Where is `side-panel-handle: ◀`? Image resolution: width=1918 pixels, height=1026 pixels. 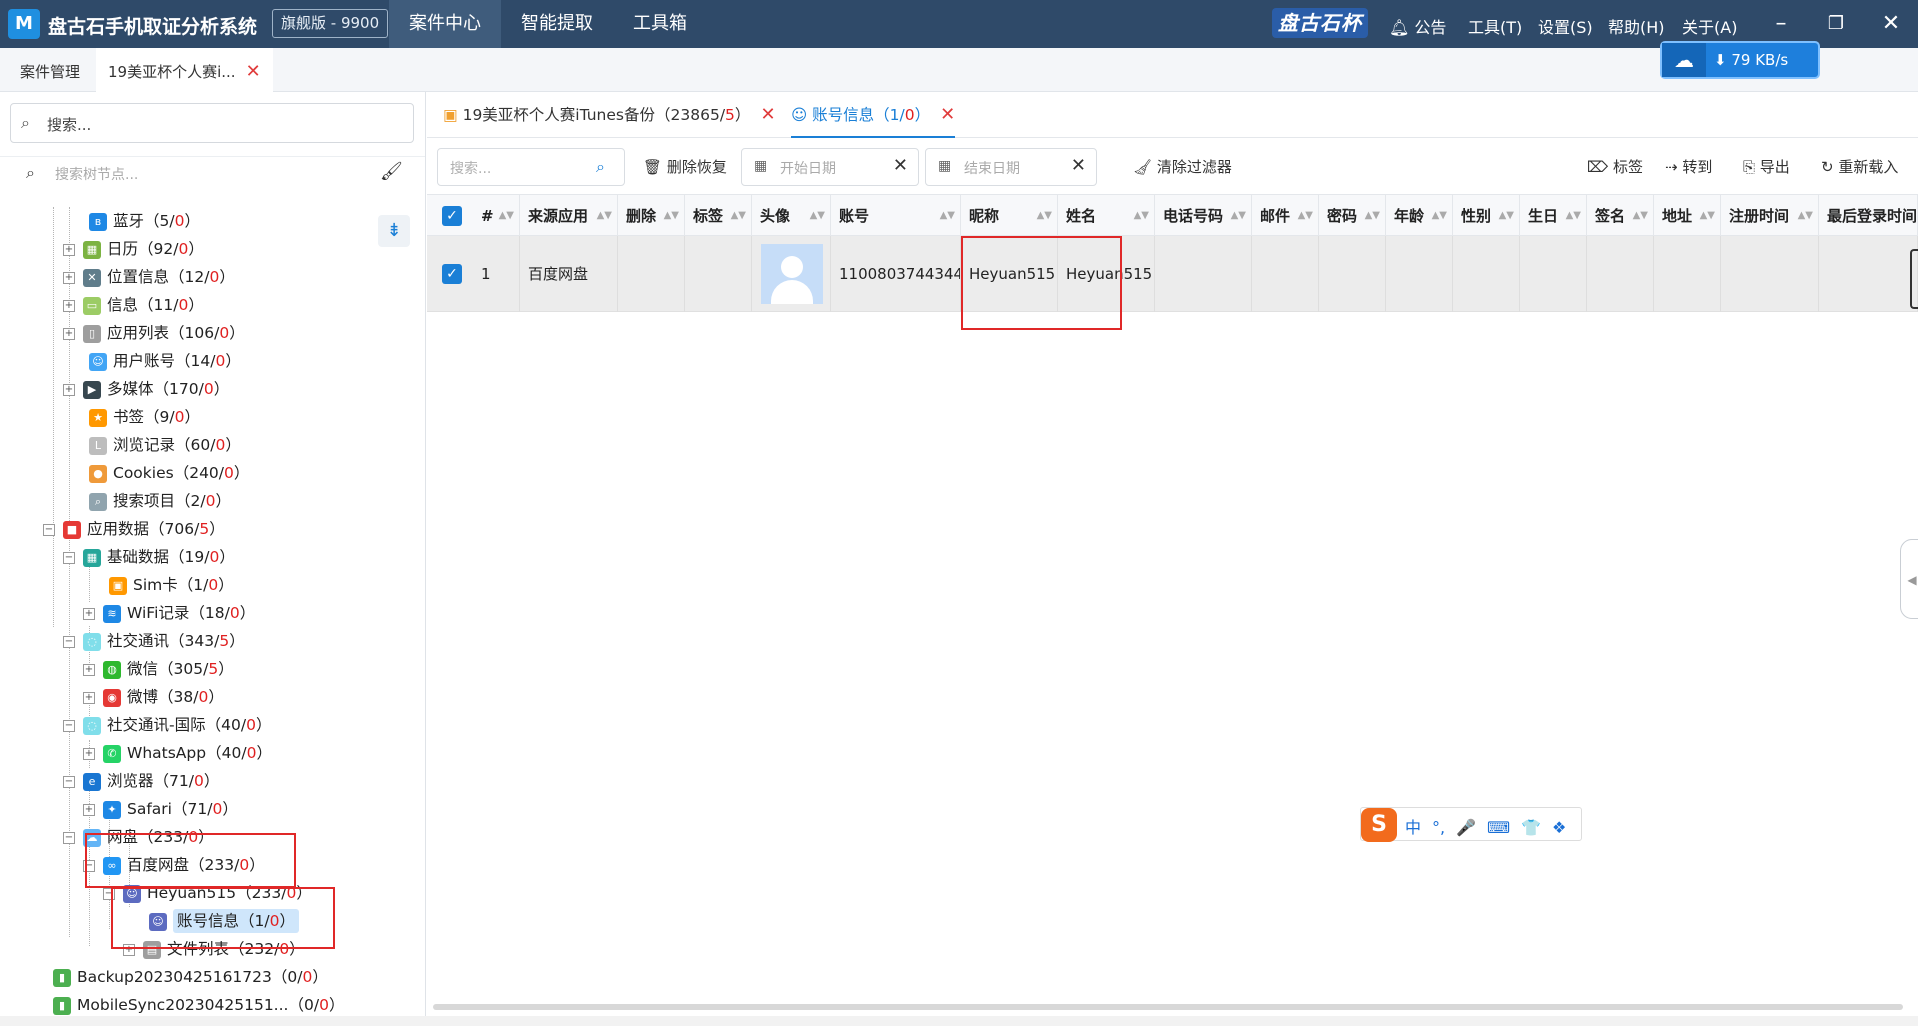
side-panel-handle: ◀ is located at coordinates (1909, 579).